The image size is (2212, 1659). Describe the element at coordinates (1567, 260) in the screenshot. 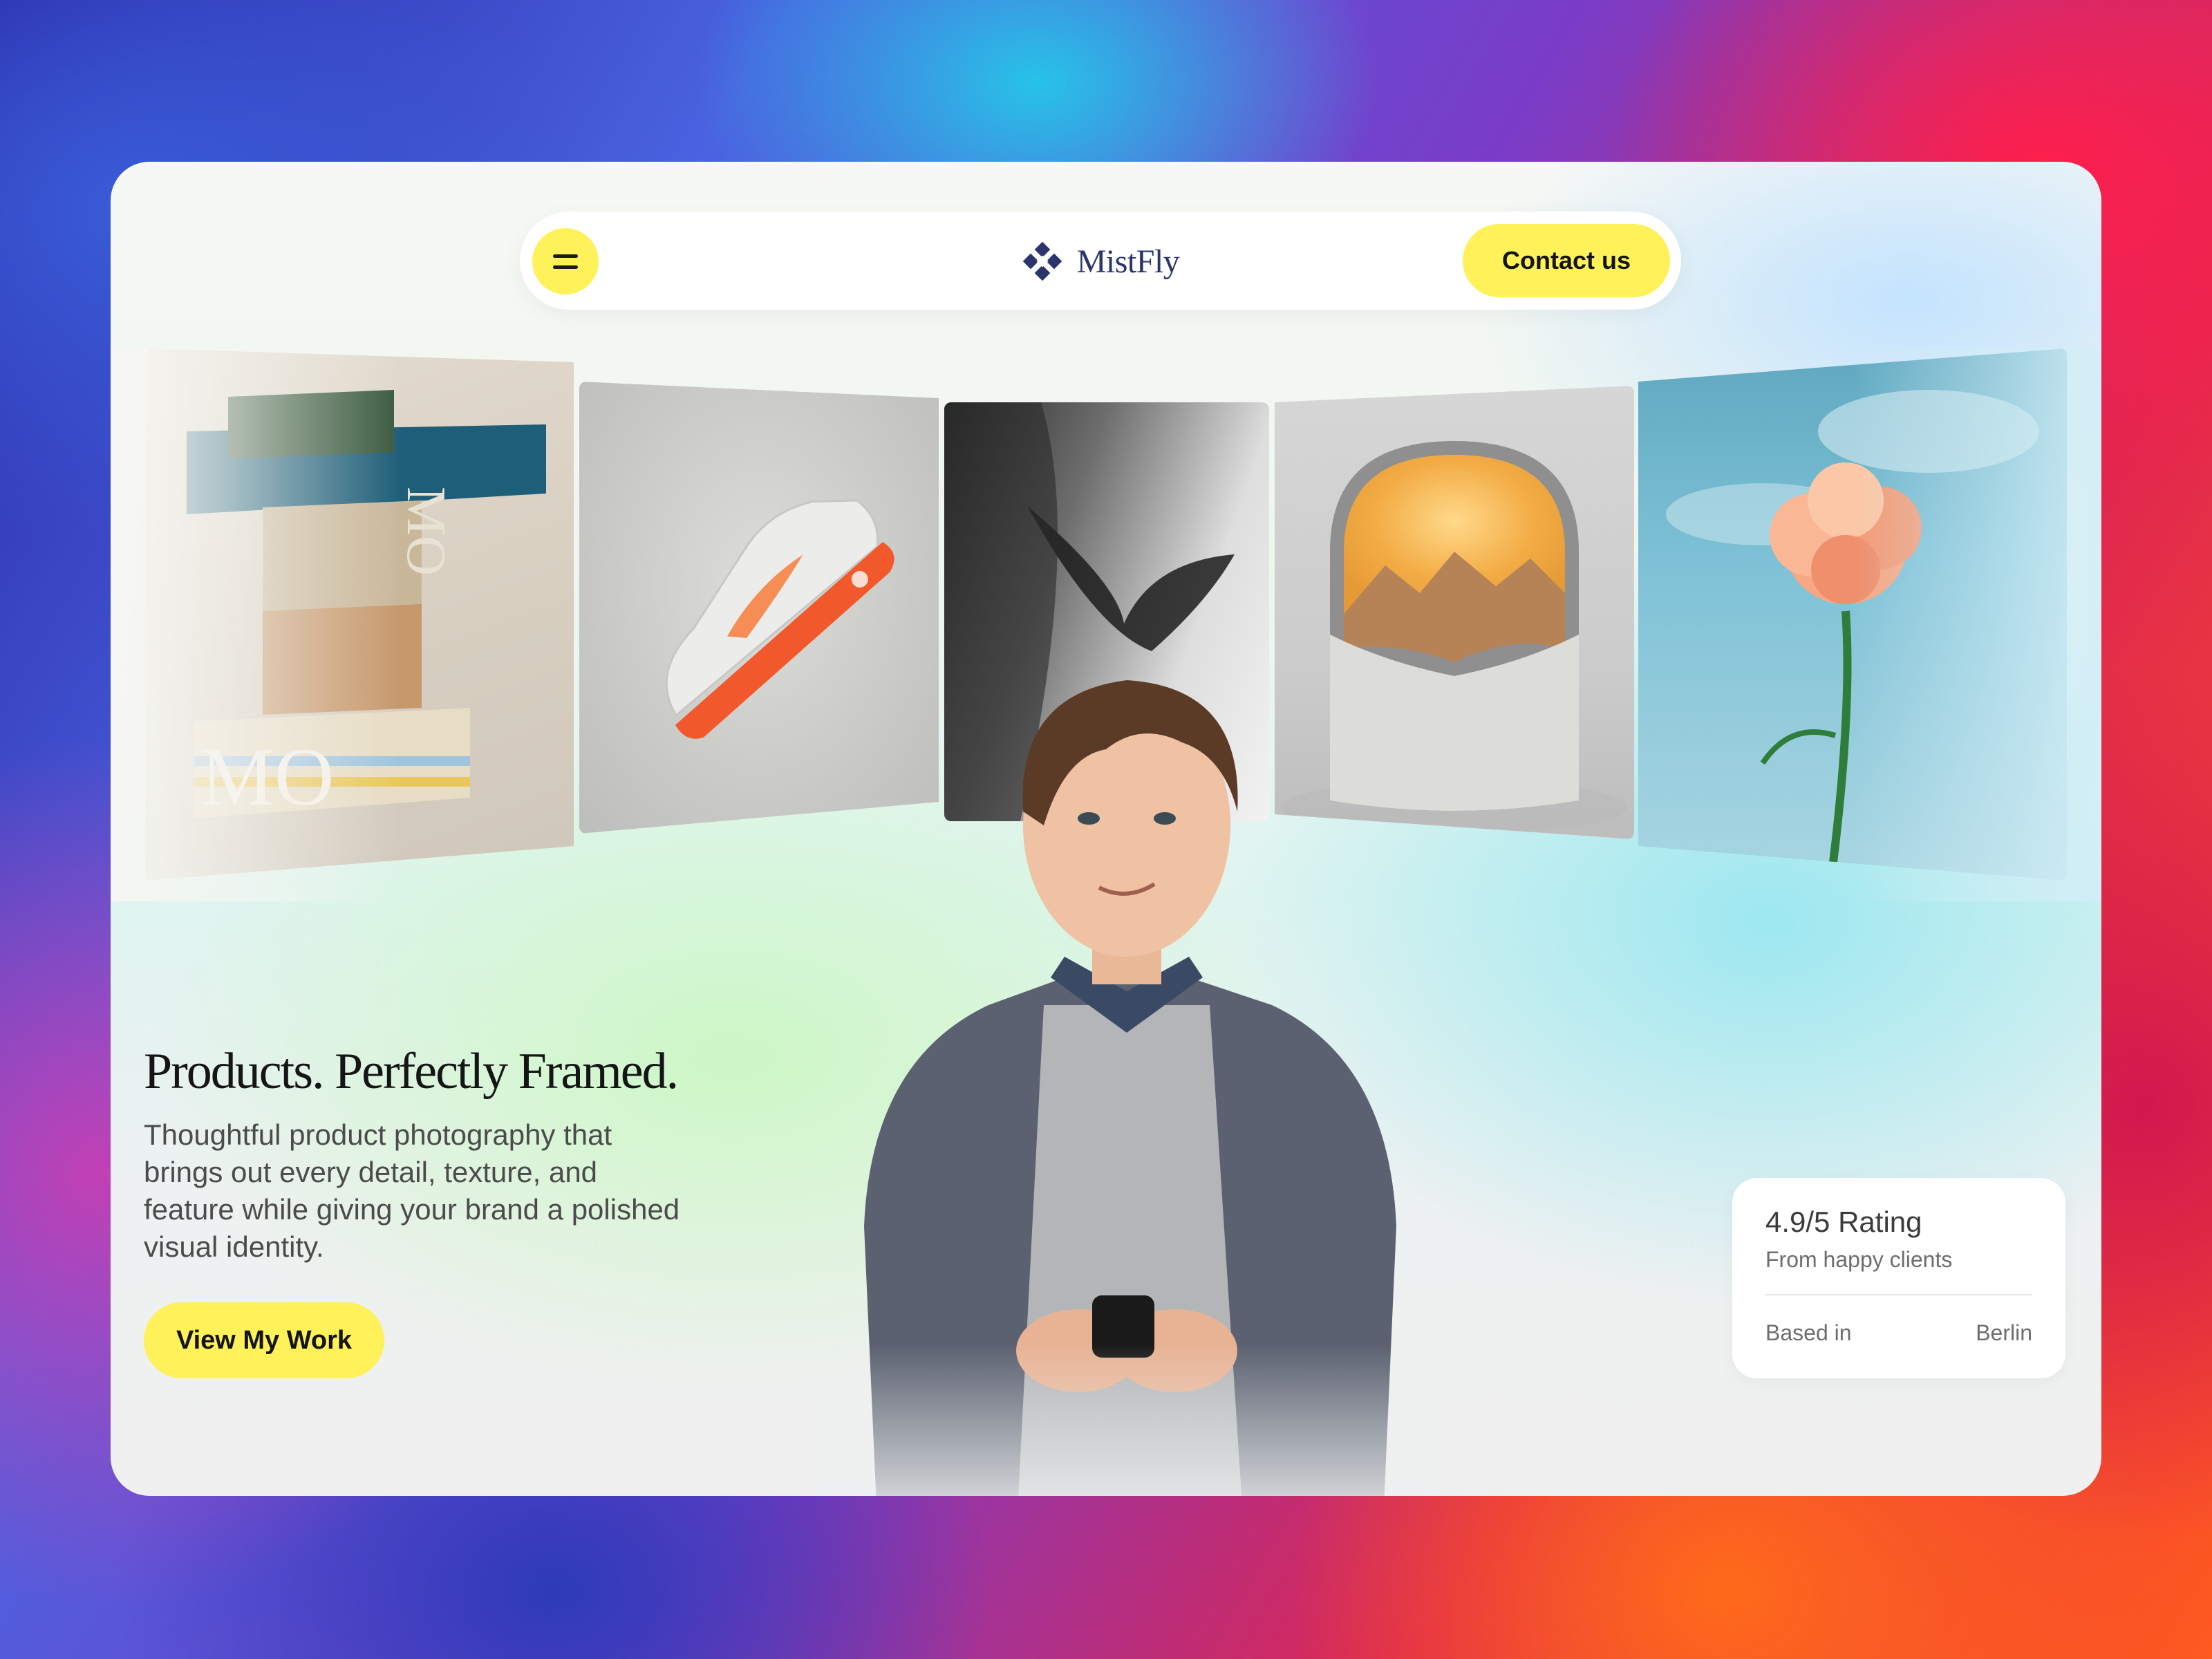

I see `contact-button: Contact us` at that location.